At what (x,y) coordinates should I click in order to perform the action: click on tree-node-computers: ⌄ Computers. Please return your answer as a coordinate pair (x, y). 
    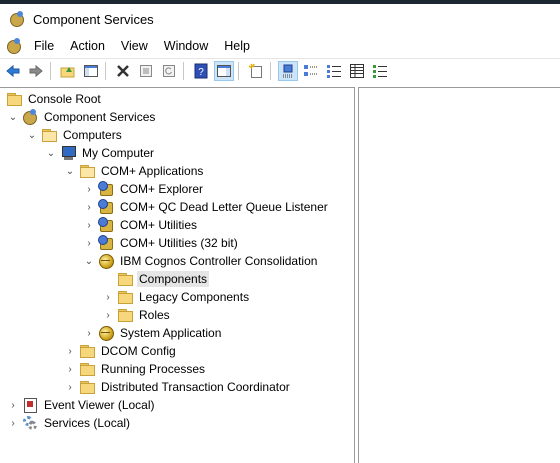
    Looking at the image, I should click on (75, 135).